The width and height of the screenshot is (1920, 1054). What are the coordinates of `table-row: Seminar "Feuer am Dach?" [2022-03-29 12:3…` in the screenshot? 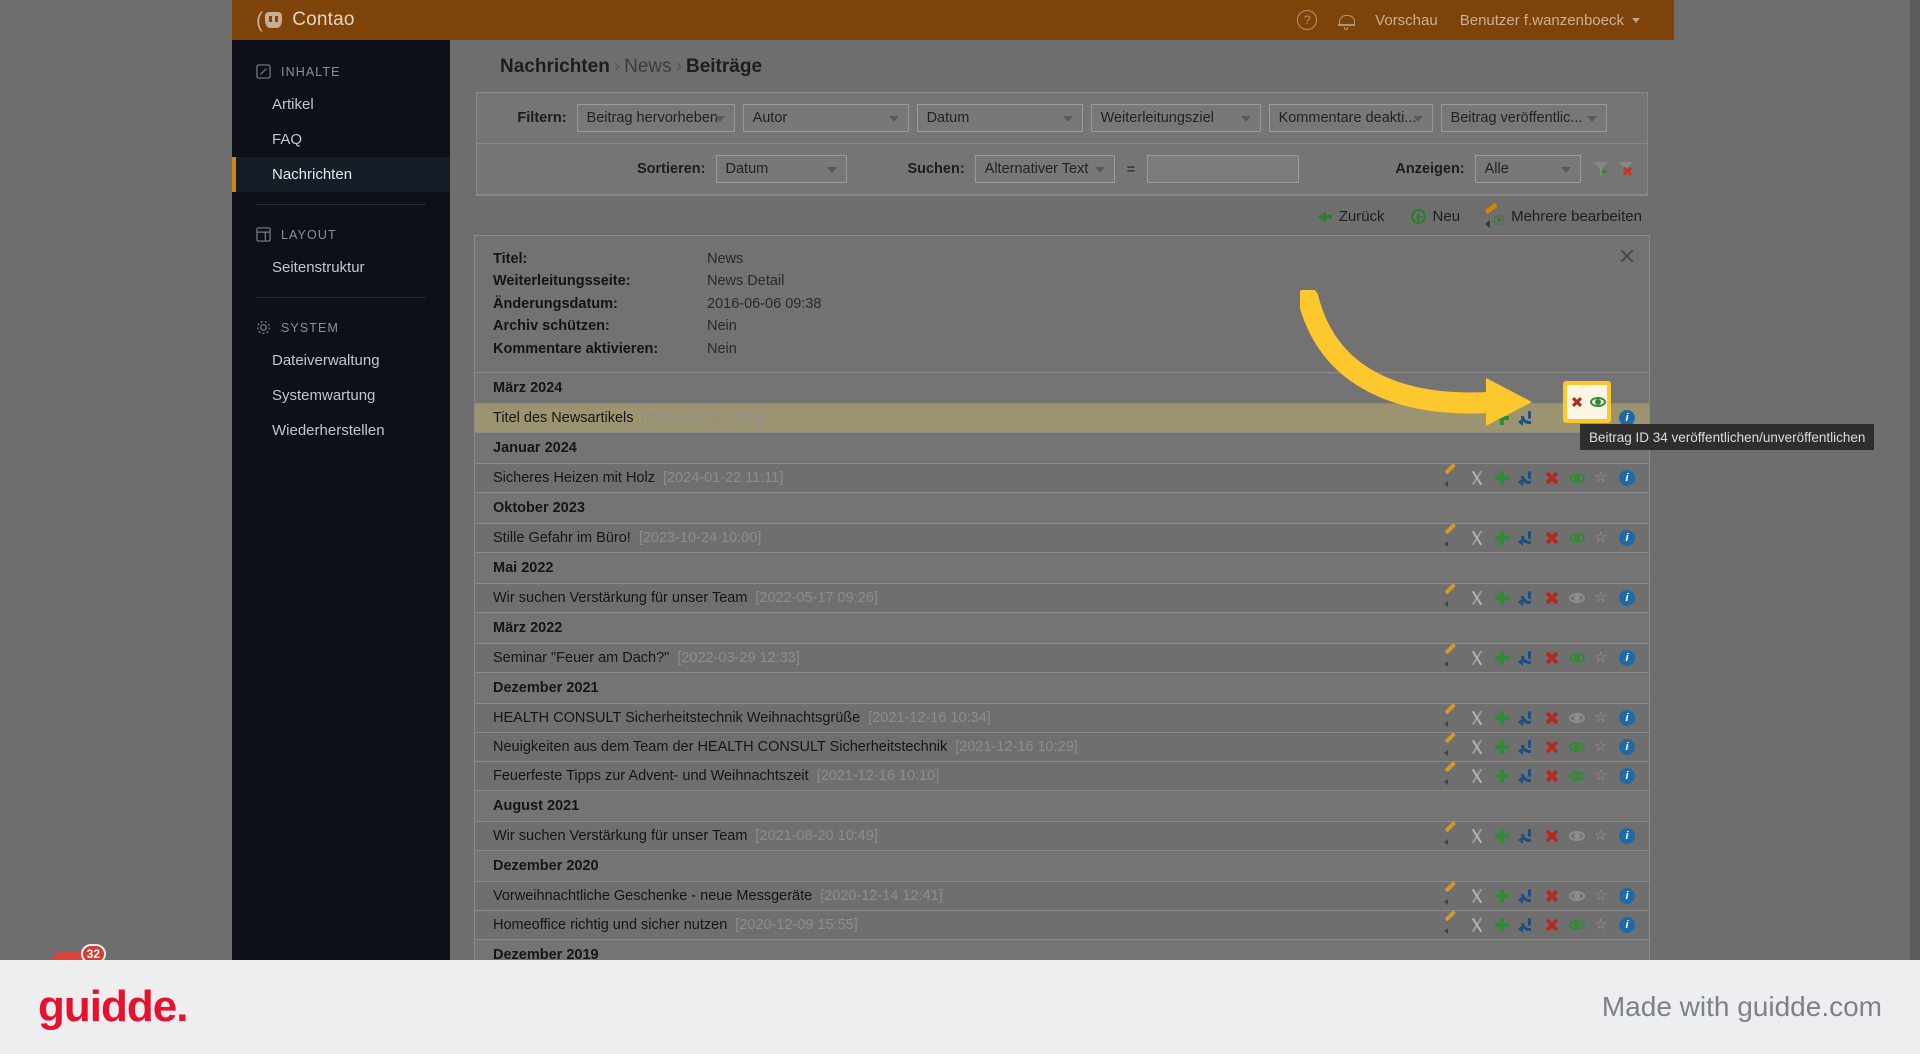 It's located at (1062, 658).